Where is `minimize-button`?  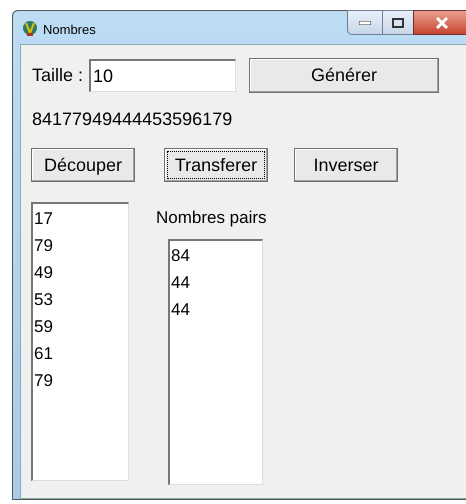 minimize-button is located at coordinates (365, 22).